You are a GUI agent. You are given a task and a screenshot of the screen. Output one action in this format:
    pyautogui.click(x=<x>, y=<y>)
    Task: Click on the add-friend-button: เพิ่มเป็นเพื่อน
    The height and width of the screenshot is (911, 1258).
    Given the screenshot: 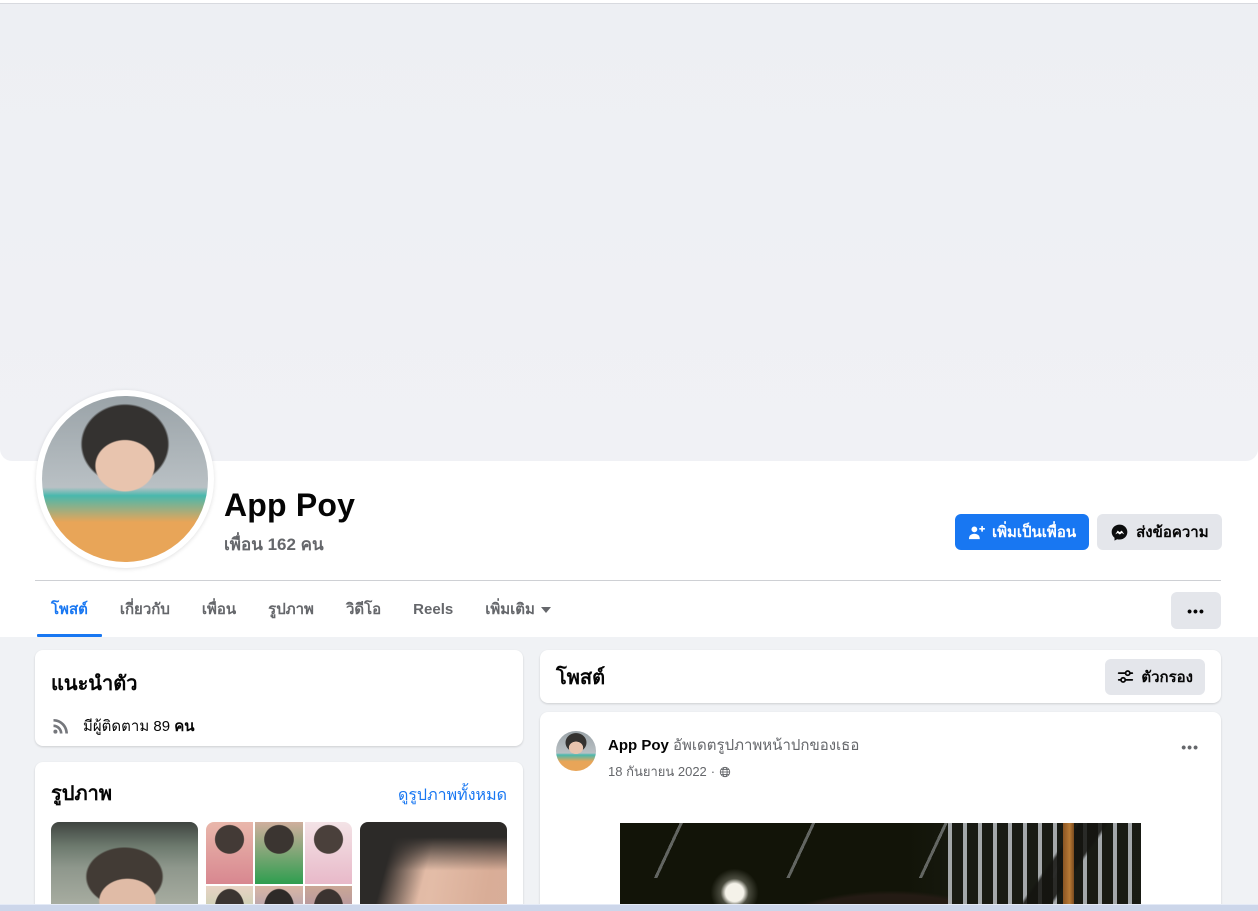 What is the action you would take?
    pyautogui.click(x=1022, y=532)
    